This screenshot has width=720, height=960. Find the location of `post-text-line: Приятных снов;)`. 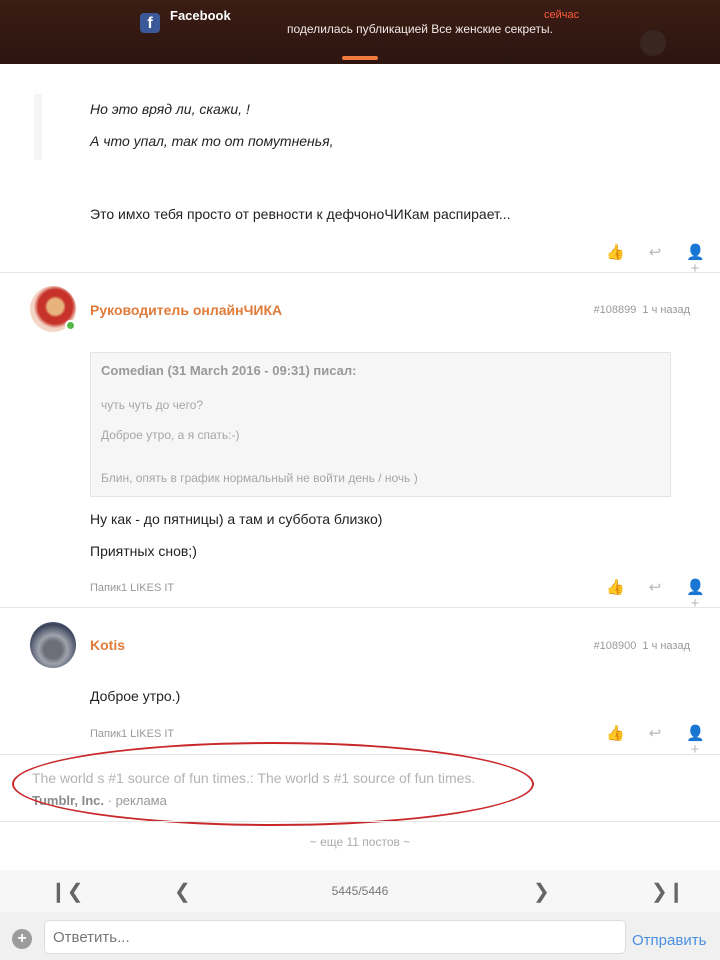

post-text-line: Приятных снов;) is located at coordinates (143, 551).